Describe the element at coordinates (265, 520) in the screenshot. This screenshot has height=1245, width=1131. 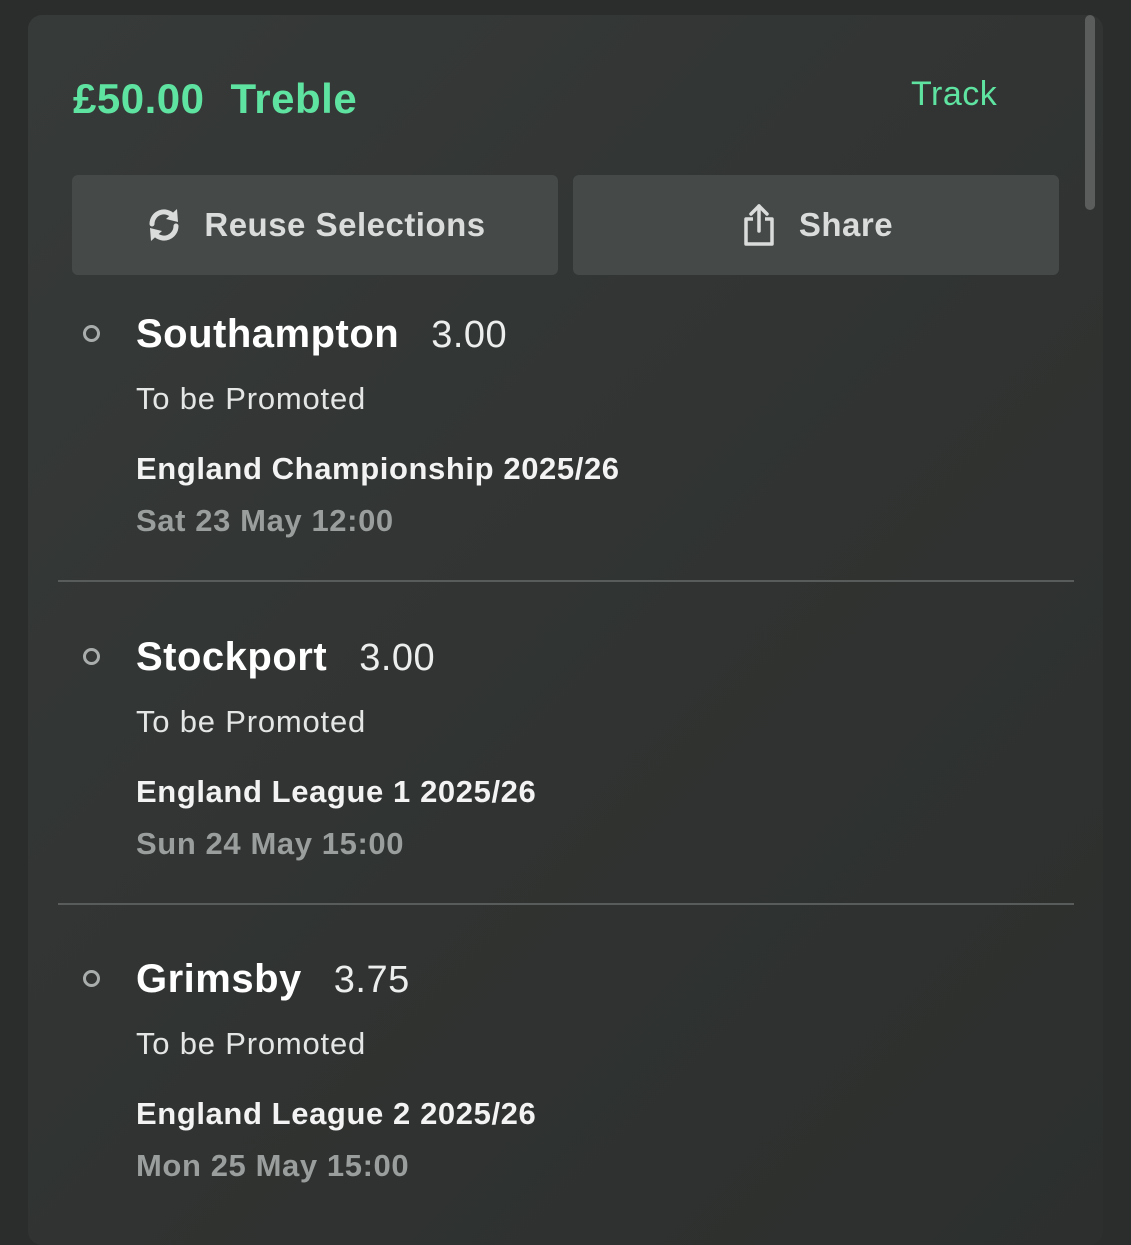
I see `selection-datetime: Sat 23 May 12:00` at that location.